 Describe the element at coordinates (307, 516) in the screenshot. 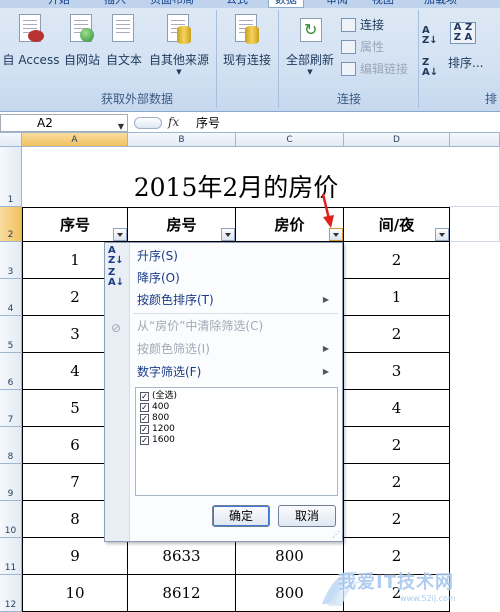

I see `cancel-button: 取消` at that location.